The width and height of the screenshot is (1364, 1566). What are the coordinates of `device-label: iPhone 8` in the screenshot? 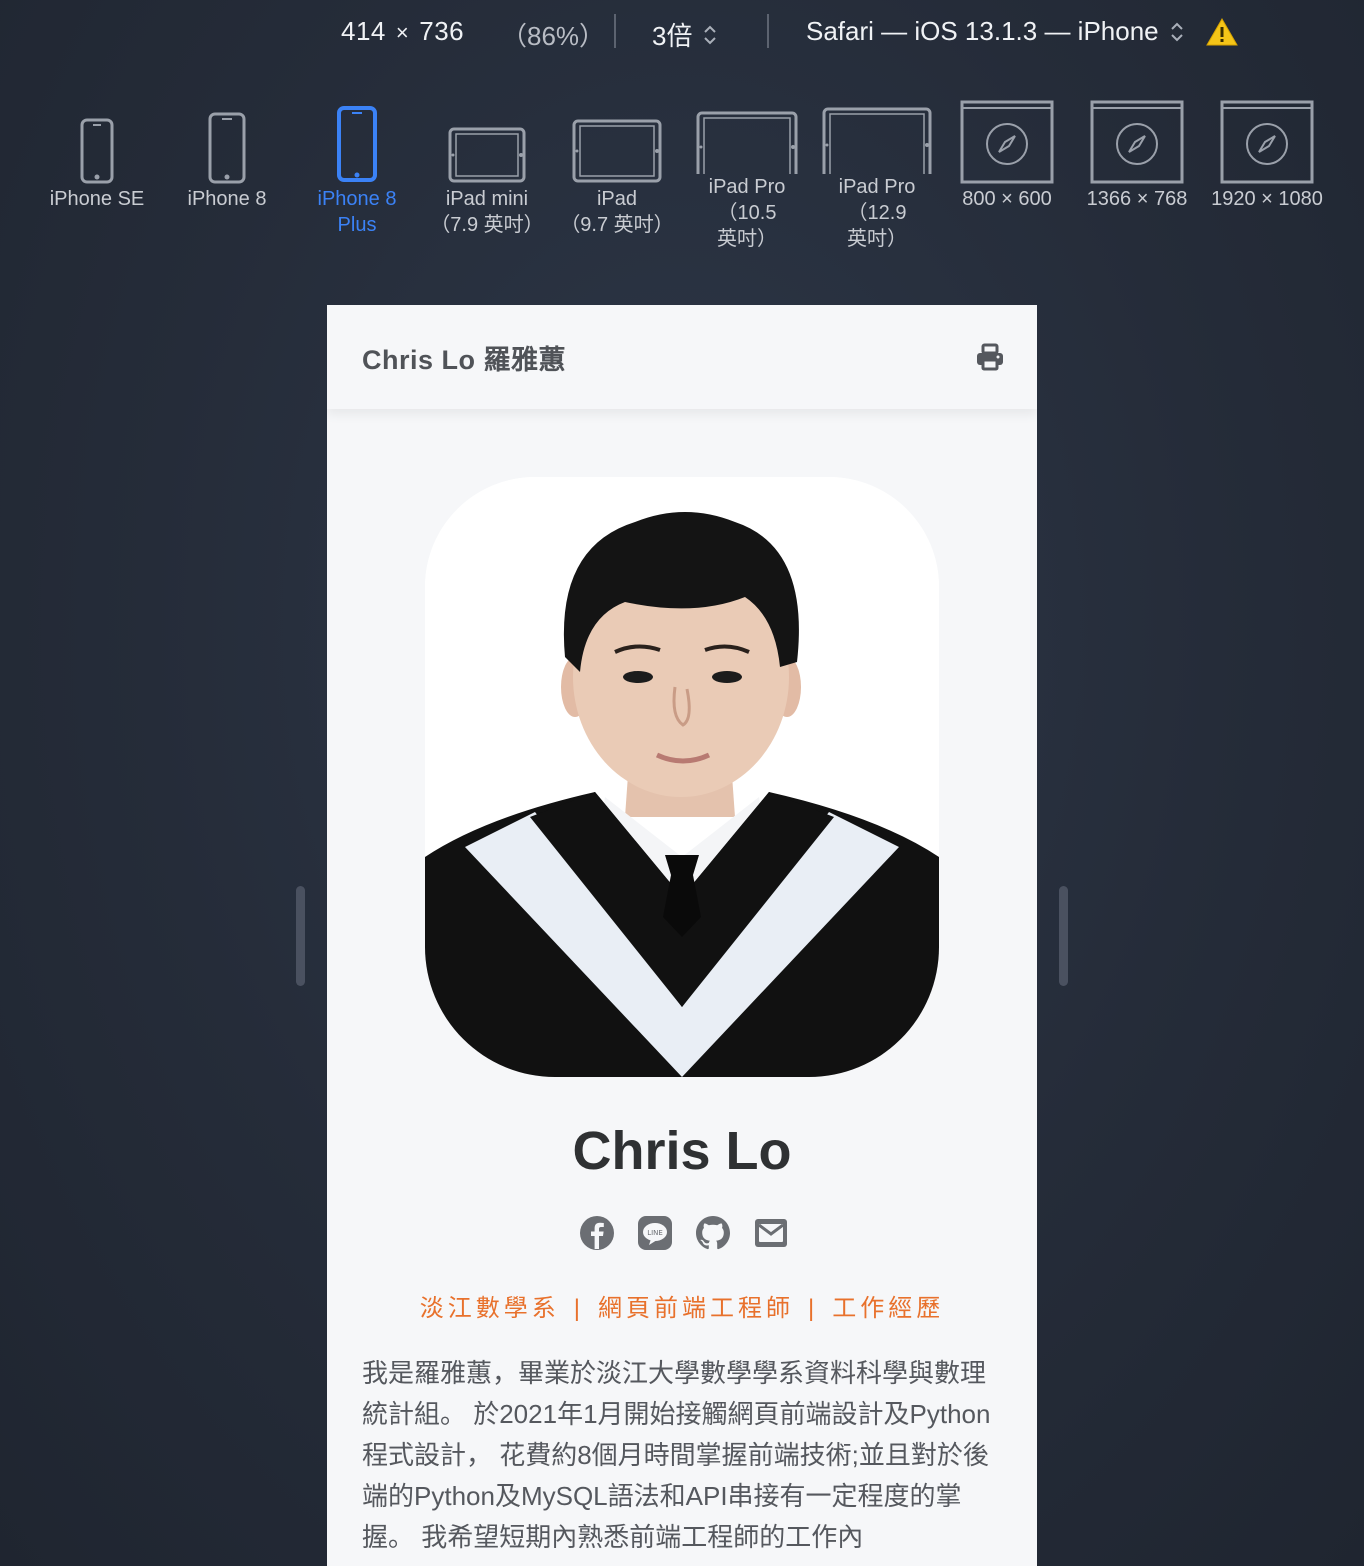 It's located at (227, 199).